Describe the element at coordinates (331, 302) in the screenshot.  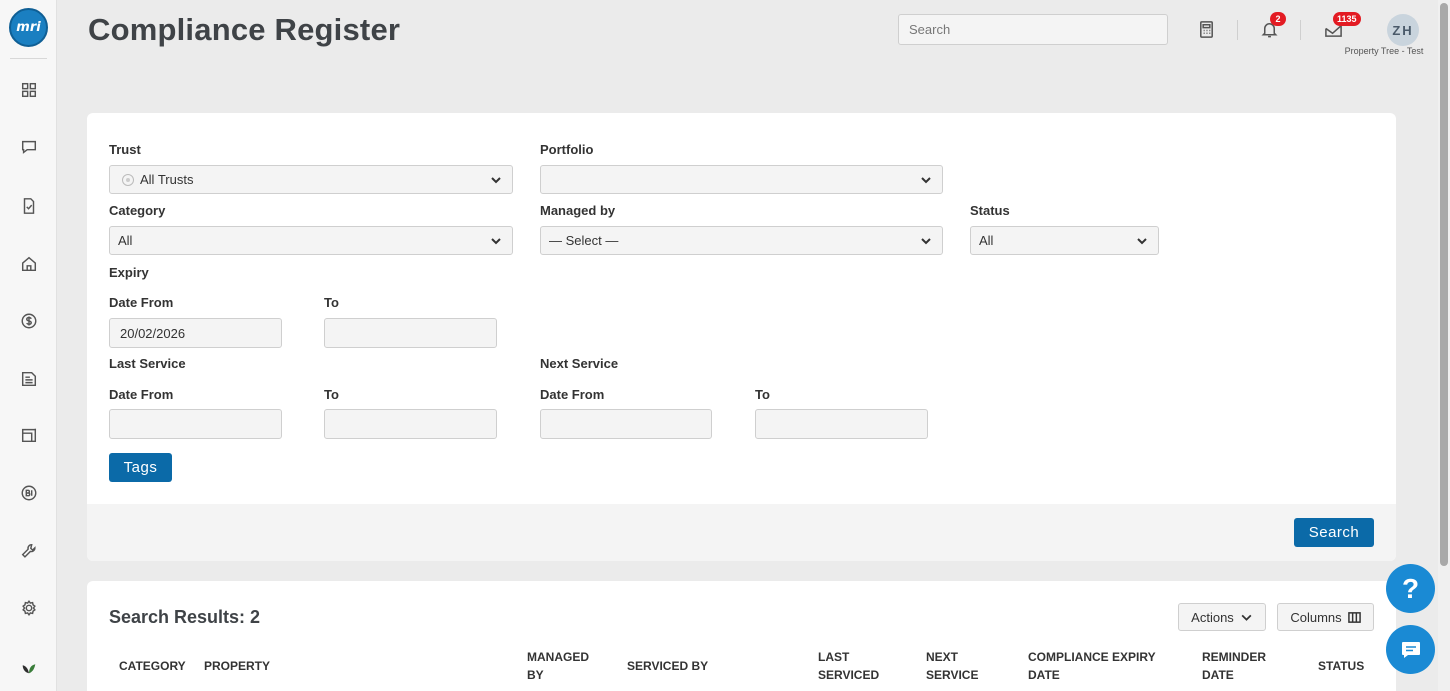
I see `expiry-to-label: To` at that location.